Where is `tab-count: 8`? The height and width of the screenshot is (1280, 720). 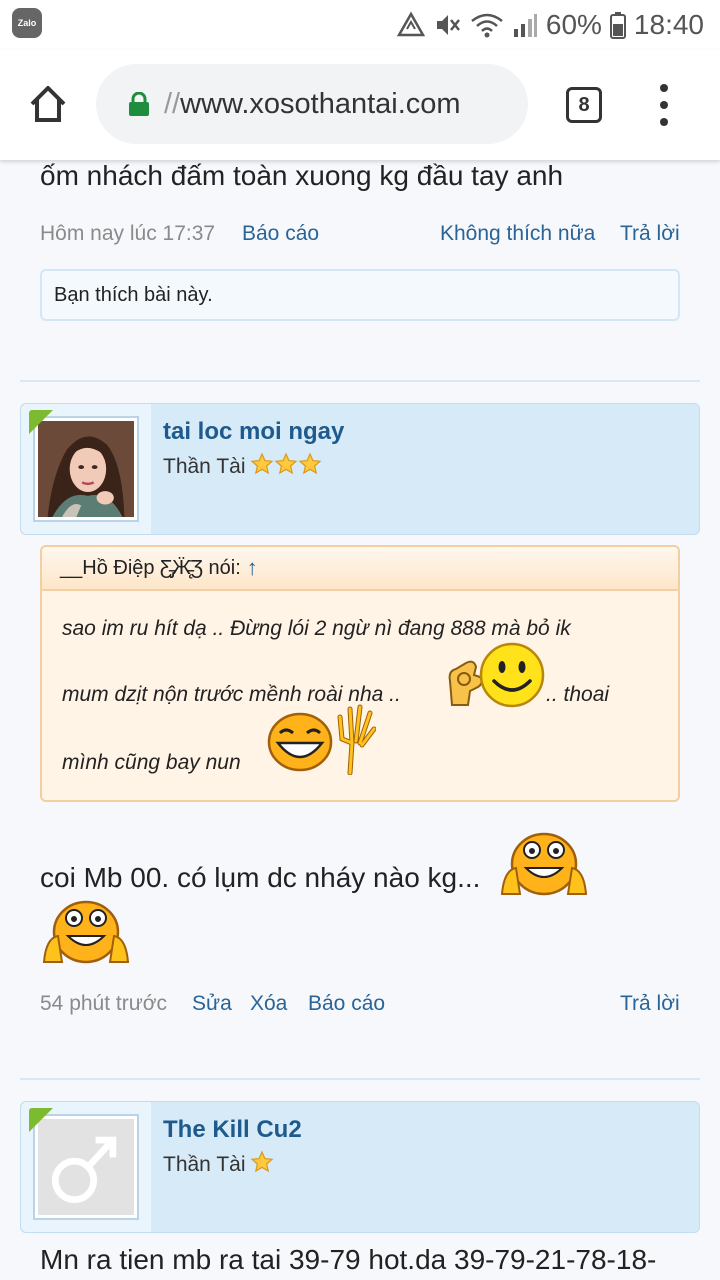
tab-count: 8 is located at coordinates (584, 104).